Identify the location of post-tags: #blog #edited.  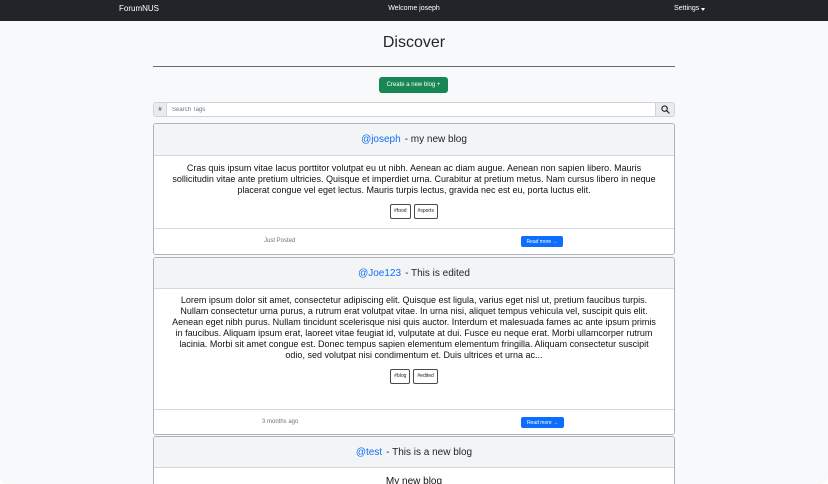
(414, 376).